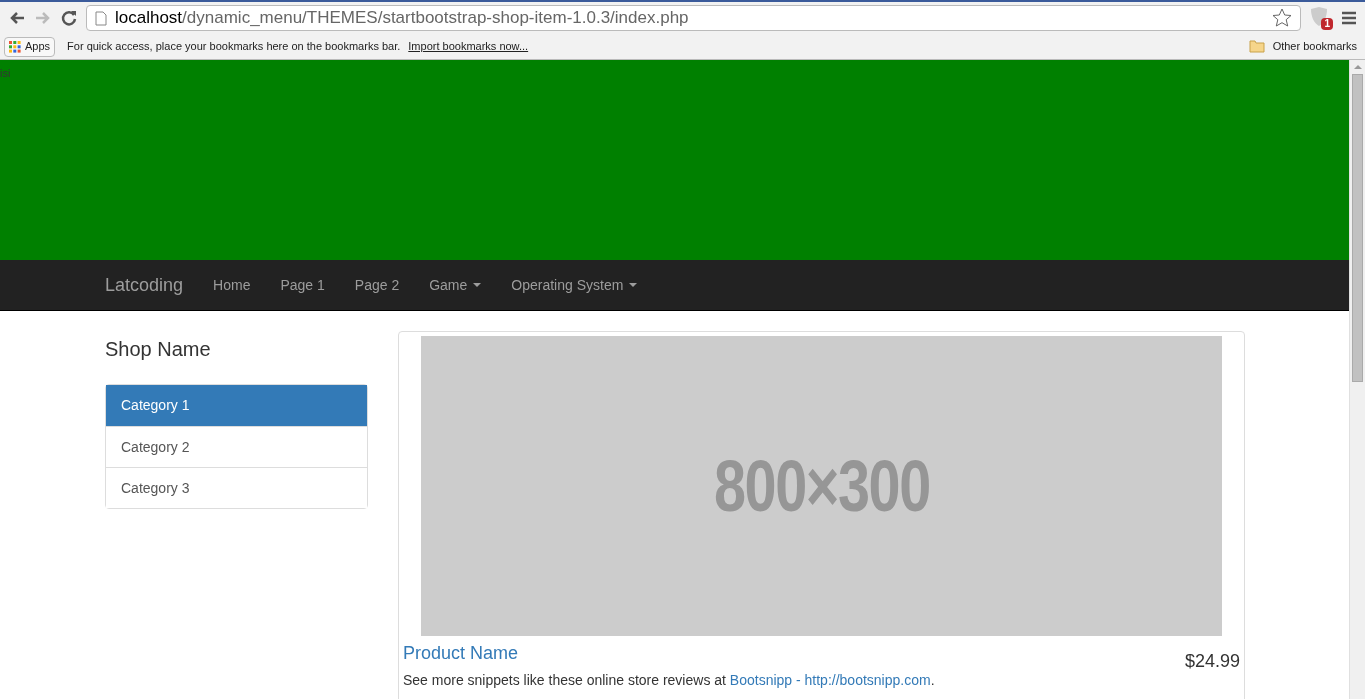 This screenshot has height=699, width=1365. What do you see at coordinates (1314, 46) in the screenshot?
I see `other-bookmarks-link: Other bookmarks` at bounding box center [1314, 46].